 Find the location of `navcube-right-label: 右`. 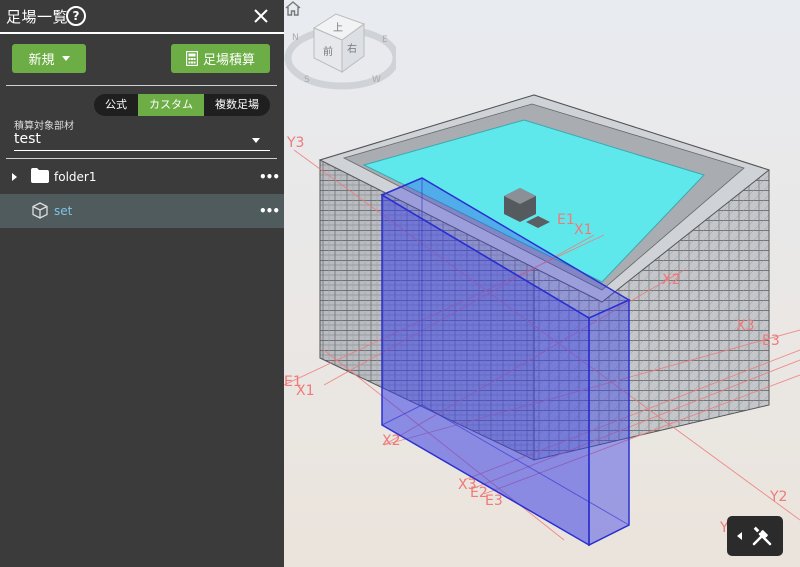

navcube-right-label: 右 is located at coordinates (352, 48).